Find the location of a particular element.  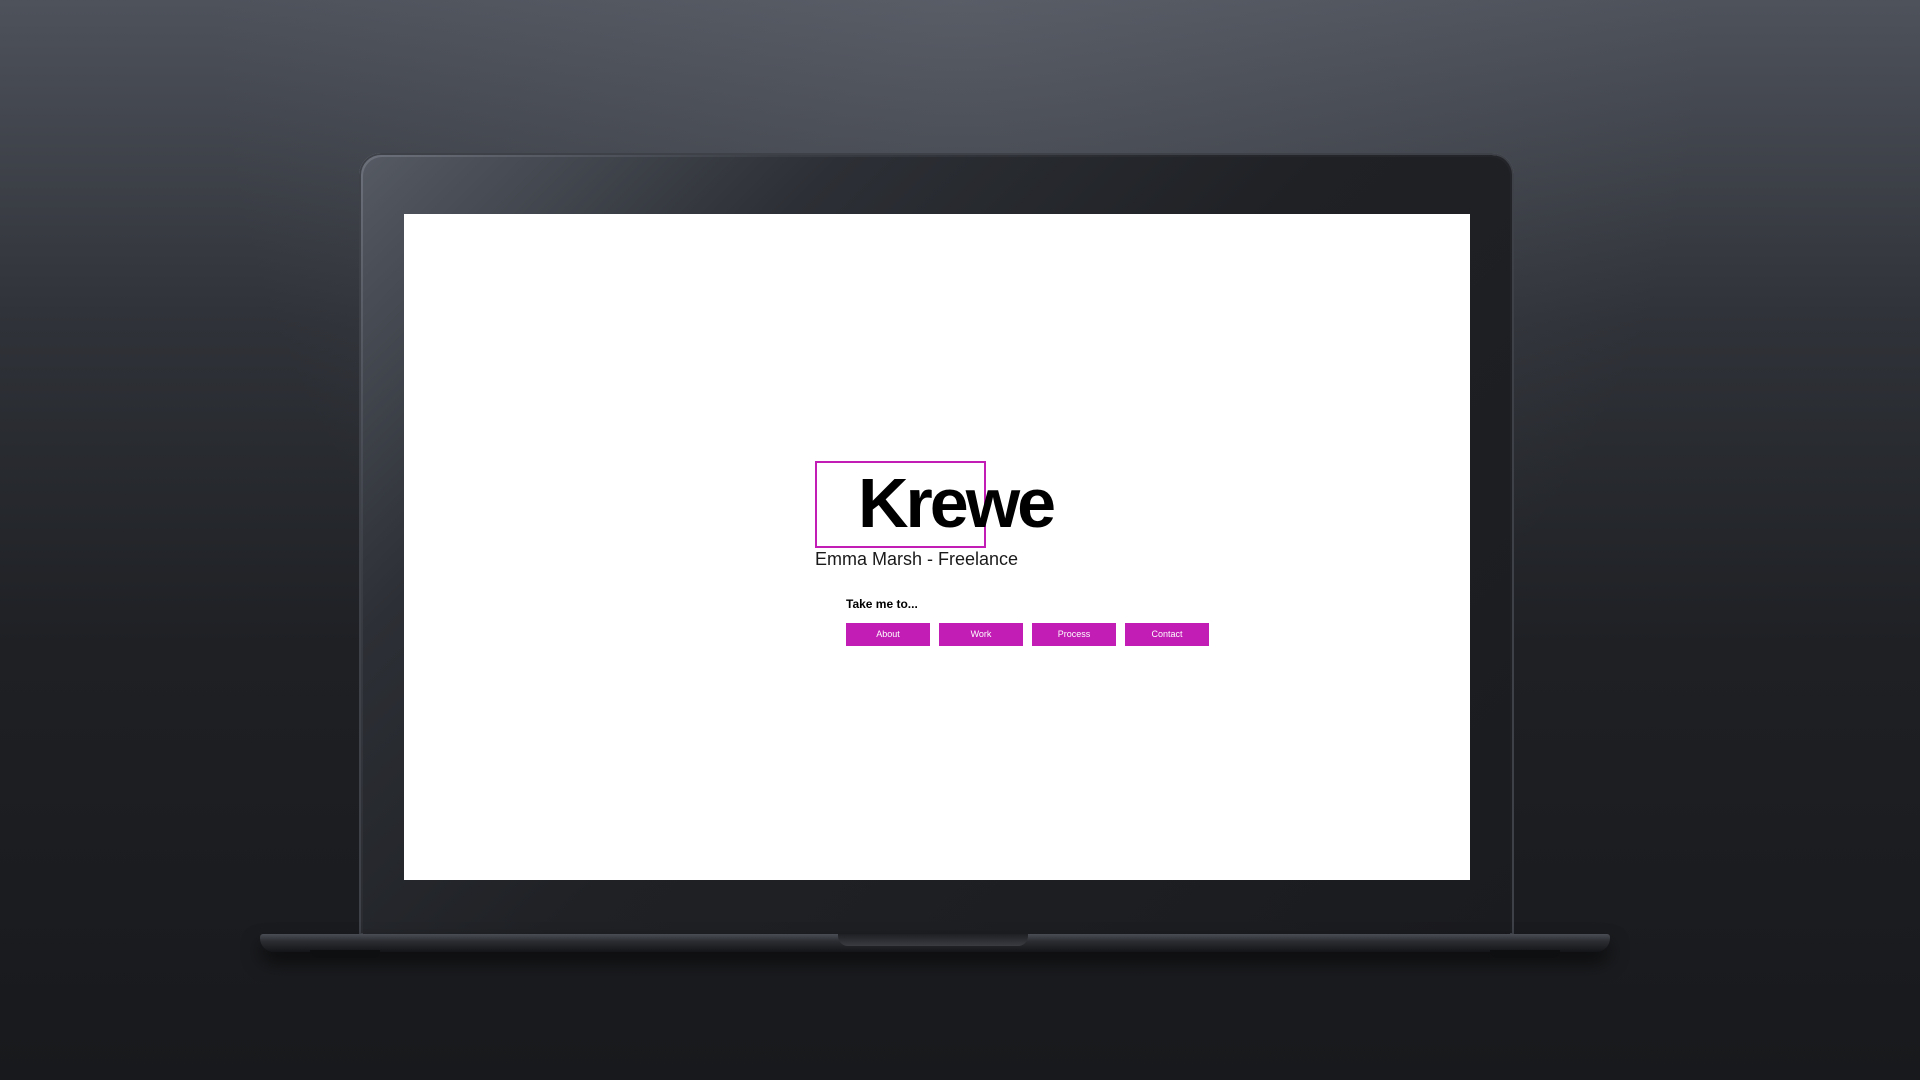

nav-button-group: About Work Process Contact is located at coordinates (1027, 634).